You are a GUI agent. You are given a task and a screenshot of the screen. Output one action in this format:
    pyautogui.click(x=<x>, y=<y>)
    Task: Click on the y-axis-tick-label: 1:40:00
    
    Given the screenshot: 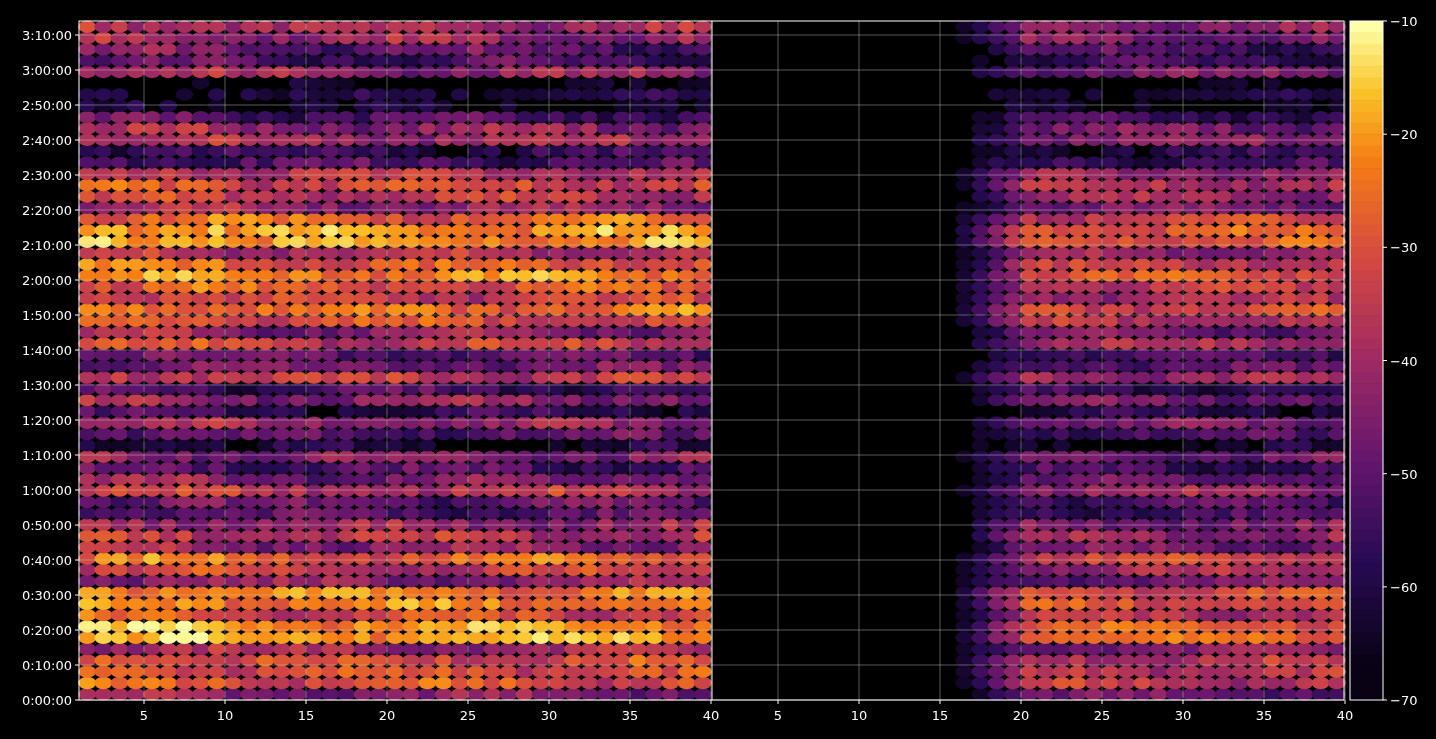 What is the action you would take?
    pyautogui.click(x=46, y=350)
    